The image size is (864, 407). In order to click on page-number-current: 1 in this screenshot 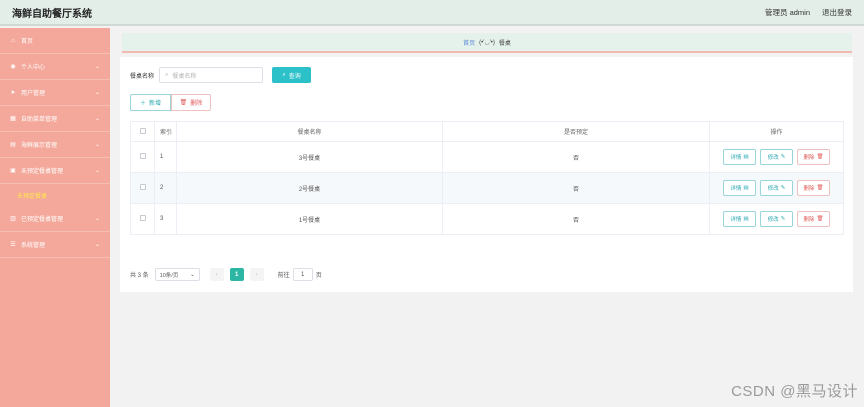, I will do `click(236, 274)`.